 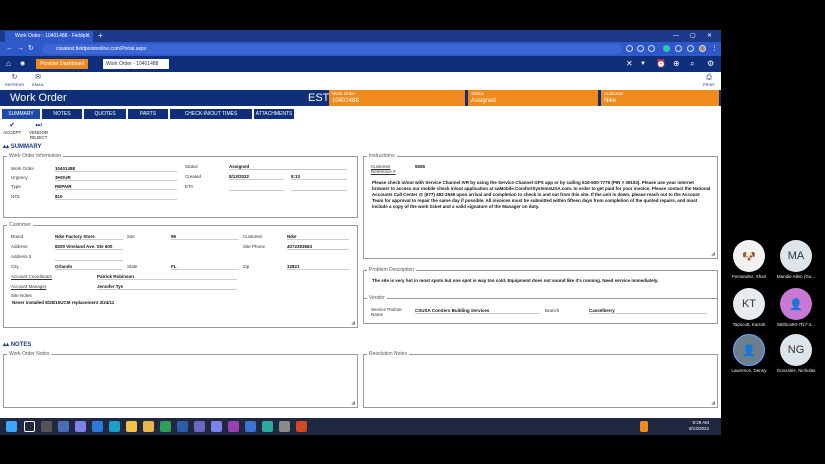 I want to click on participant-initials: NG, so click(x=796, y=350).